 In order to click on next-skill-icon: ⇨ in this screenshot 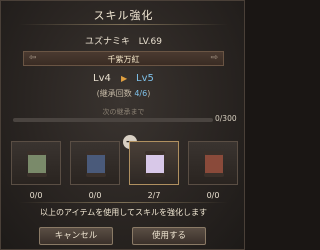, I will do `click(214, 58)`.